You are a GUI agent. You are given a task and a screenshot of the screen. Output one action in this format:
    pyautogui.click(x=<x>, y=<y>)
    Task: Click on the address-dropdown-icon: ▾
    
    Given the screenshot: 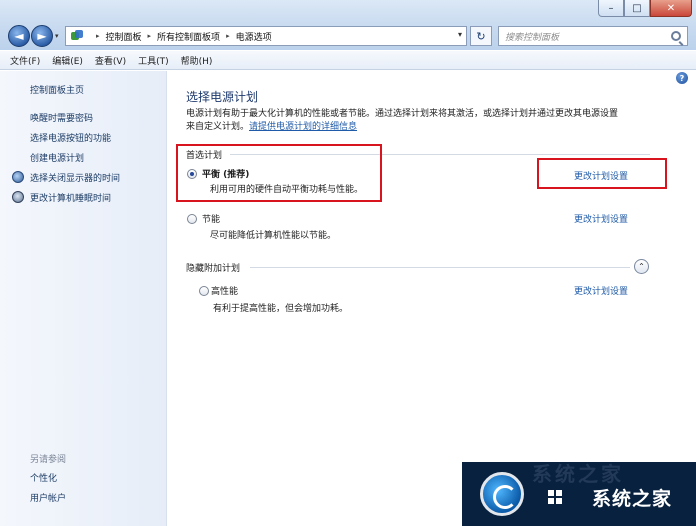 What is the action you would take?
    pyautogui.click(x=460, y=34)
    